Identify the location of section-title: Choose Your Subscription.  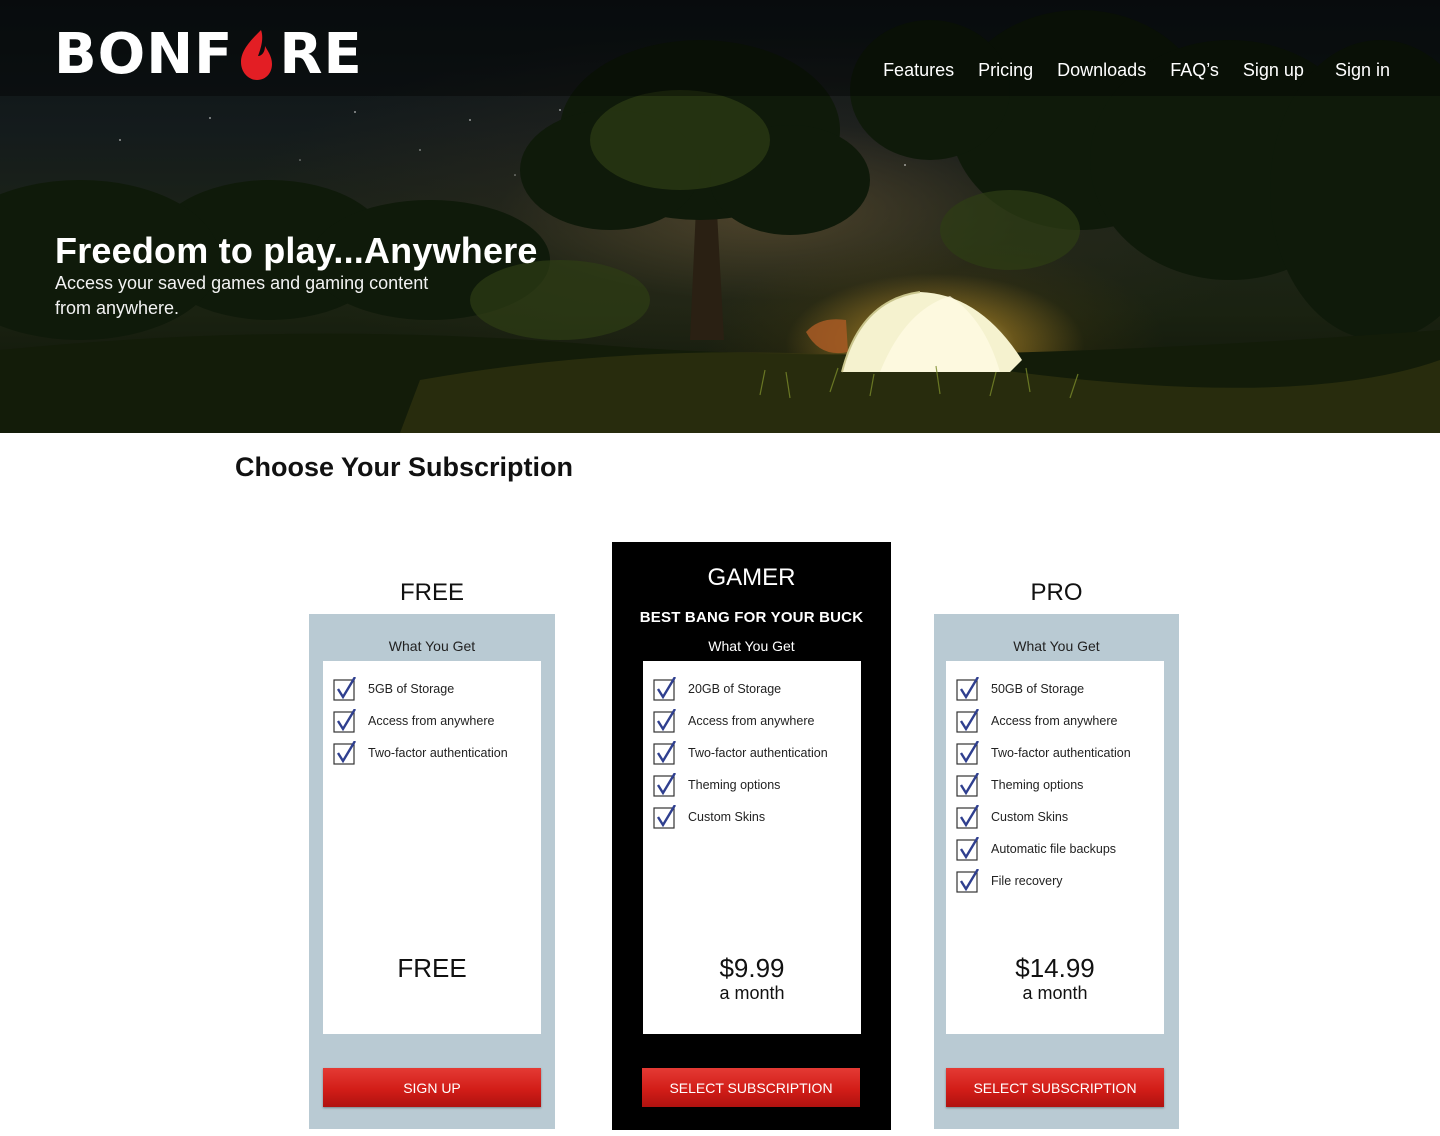
(404, 467).